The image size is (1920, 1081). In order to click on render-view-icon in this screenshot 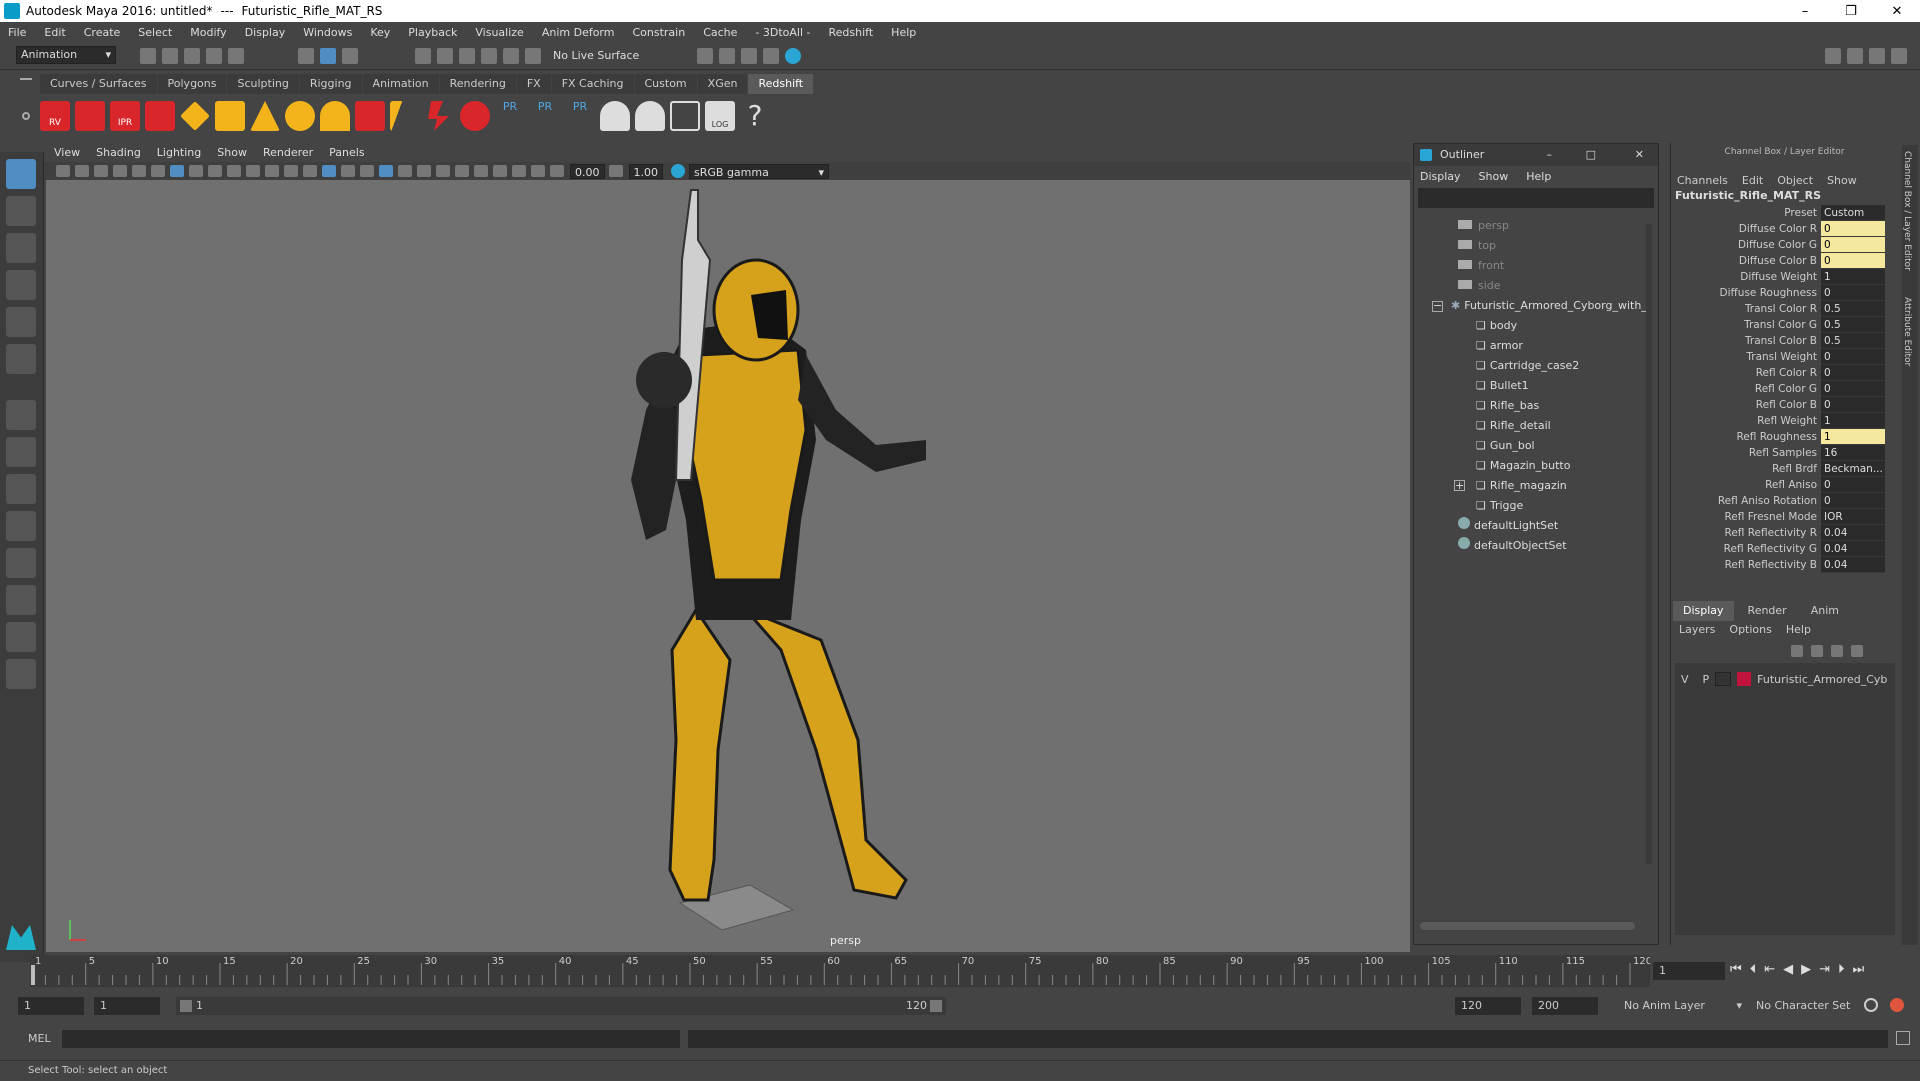, I will do `click(771, 56)`.